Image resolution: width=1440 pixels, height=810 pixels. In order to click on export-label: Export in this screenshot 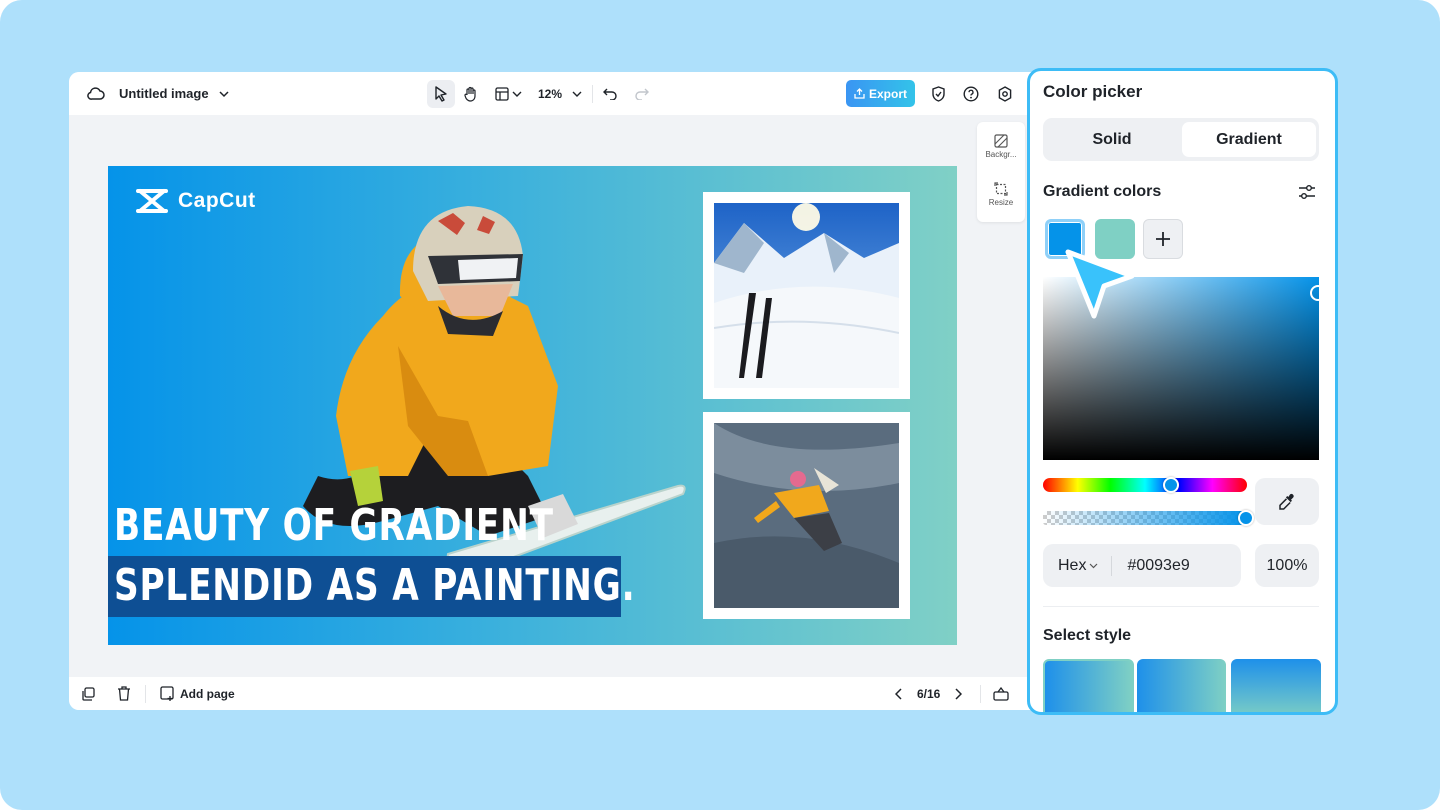, I will do `click(888, 93)`.